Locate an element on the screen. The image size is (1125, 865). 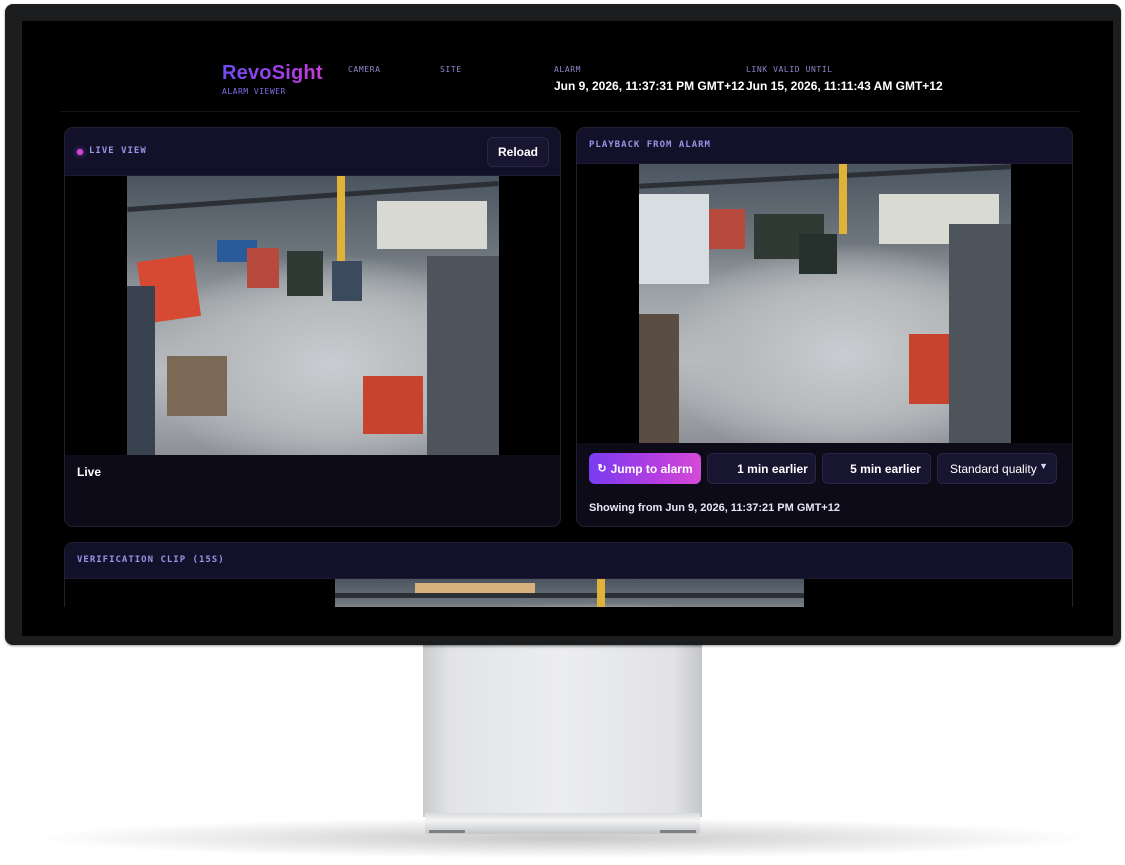
quality-selected-value: Standard quality is located at coordinates (993, 468).